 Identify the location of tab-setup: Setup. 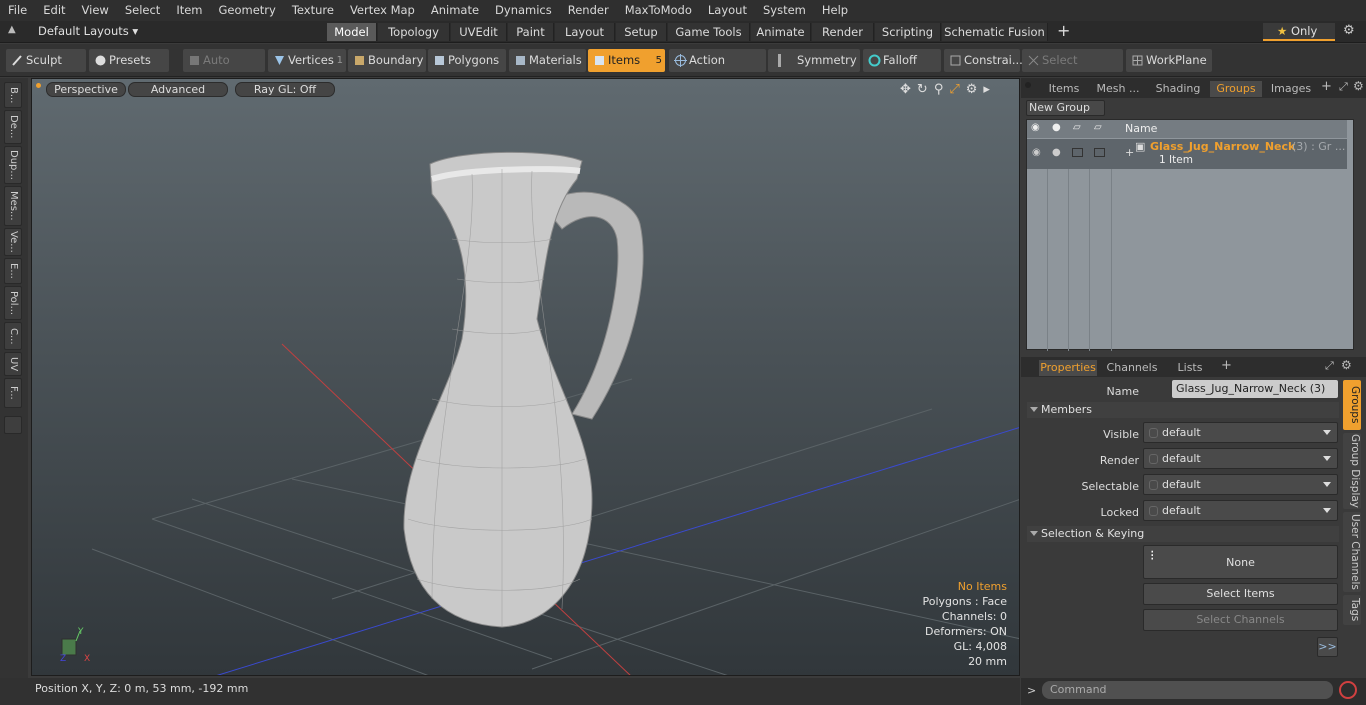
(641, 32).